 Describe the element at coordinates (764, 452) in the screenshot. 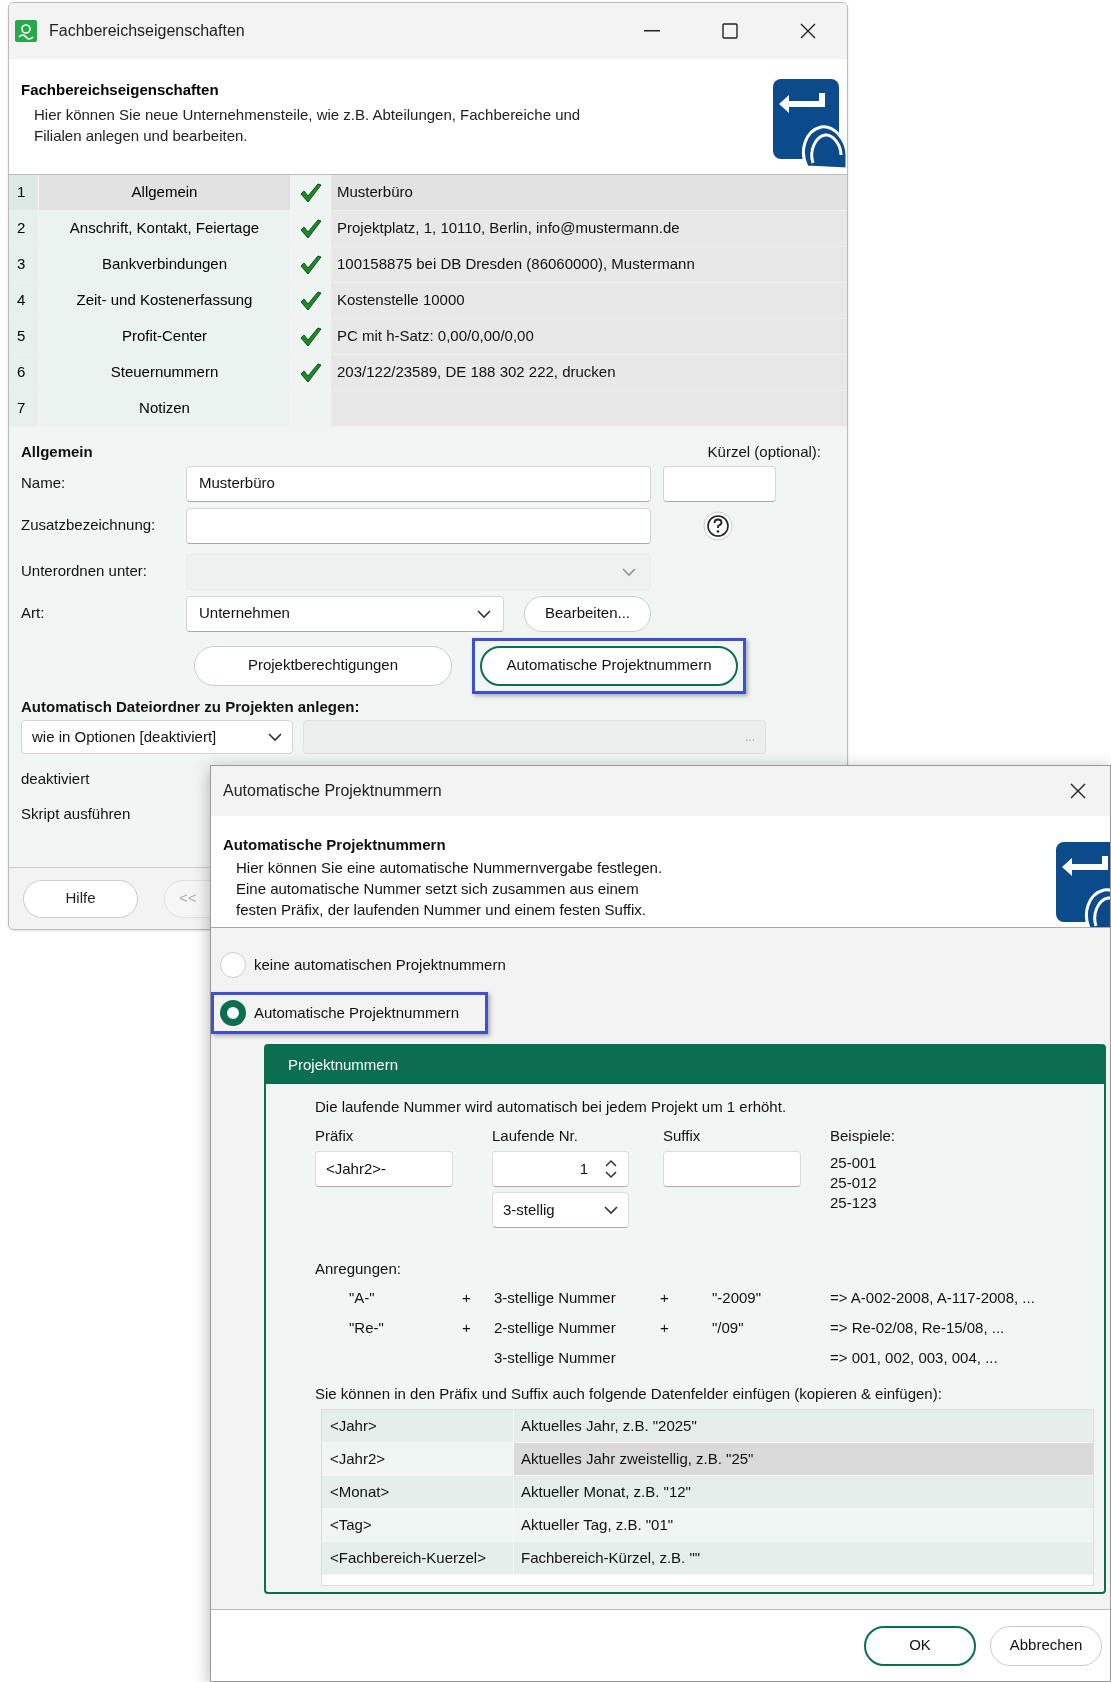

I see `field-label: Kürzel (optional):` at that location.